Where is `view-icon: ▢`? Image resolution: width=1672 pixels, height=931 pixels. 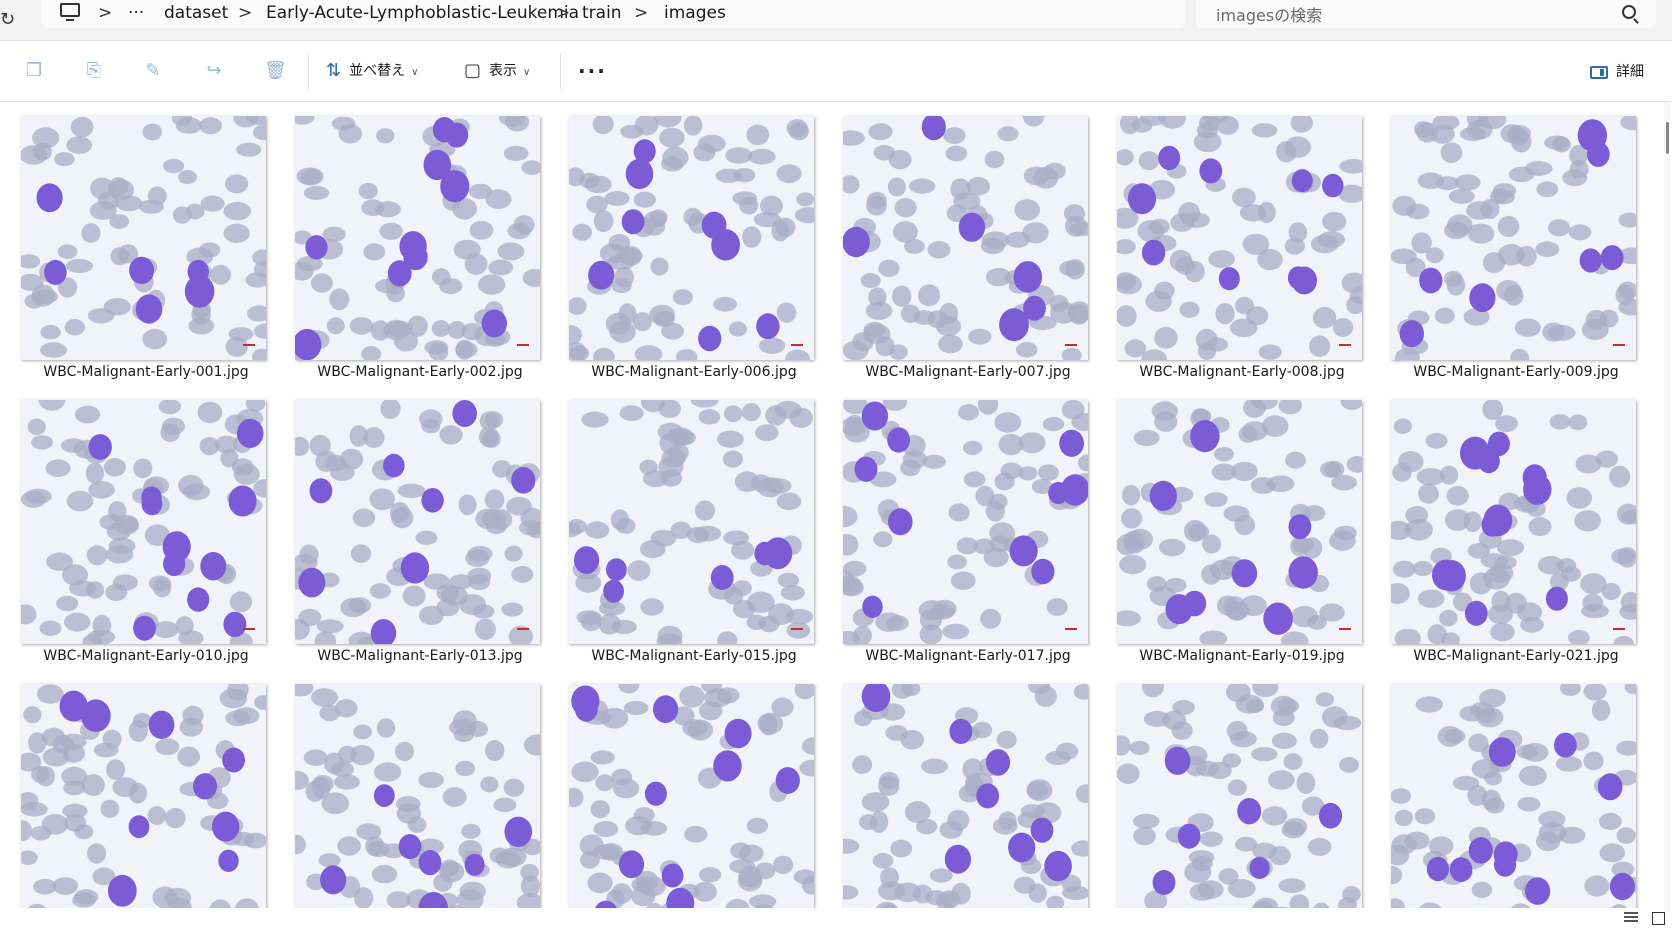 view-icon: ▢ is located at coordinates (473, 70).